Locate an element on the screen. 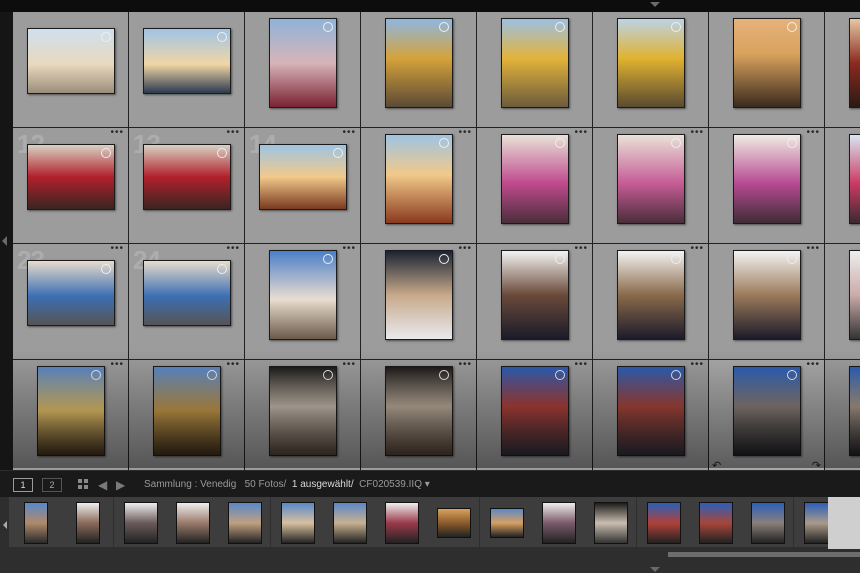 The height and width of the screenshot is (573, 860). filmstrip-scroll-left-icon is located at coordinates (5, 525).